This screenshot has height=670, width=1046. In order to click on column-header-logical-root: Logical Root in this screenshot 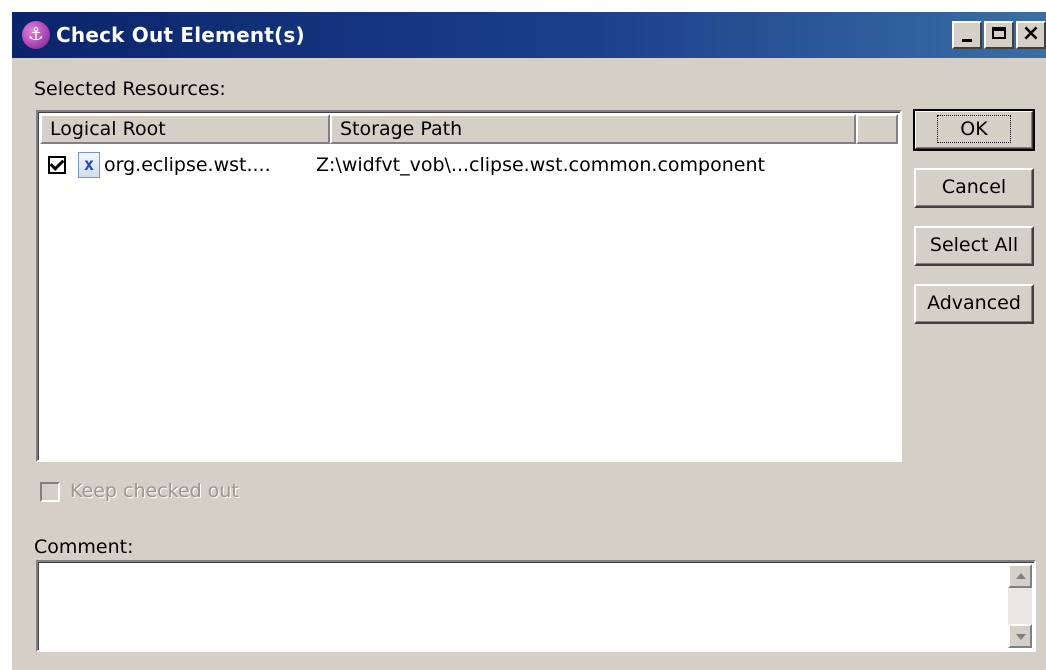, I will do `click(185, 129)`.